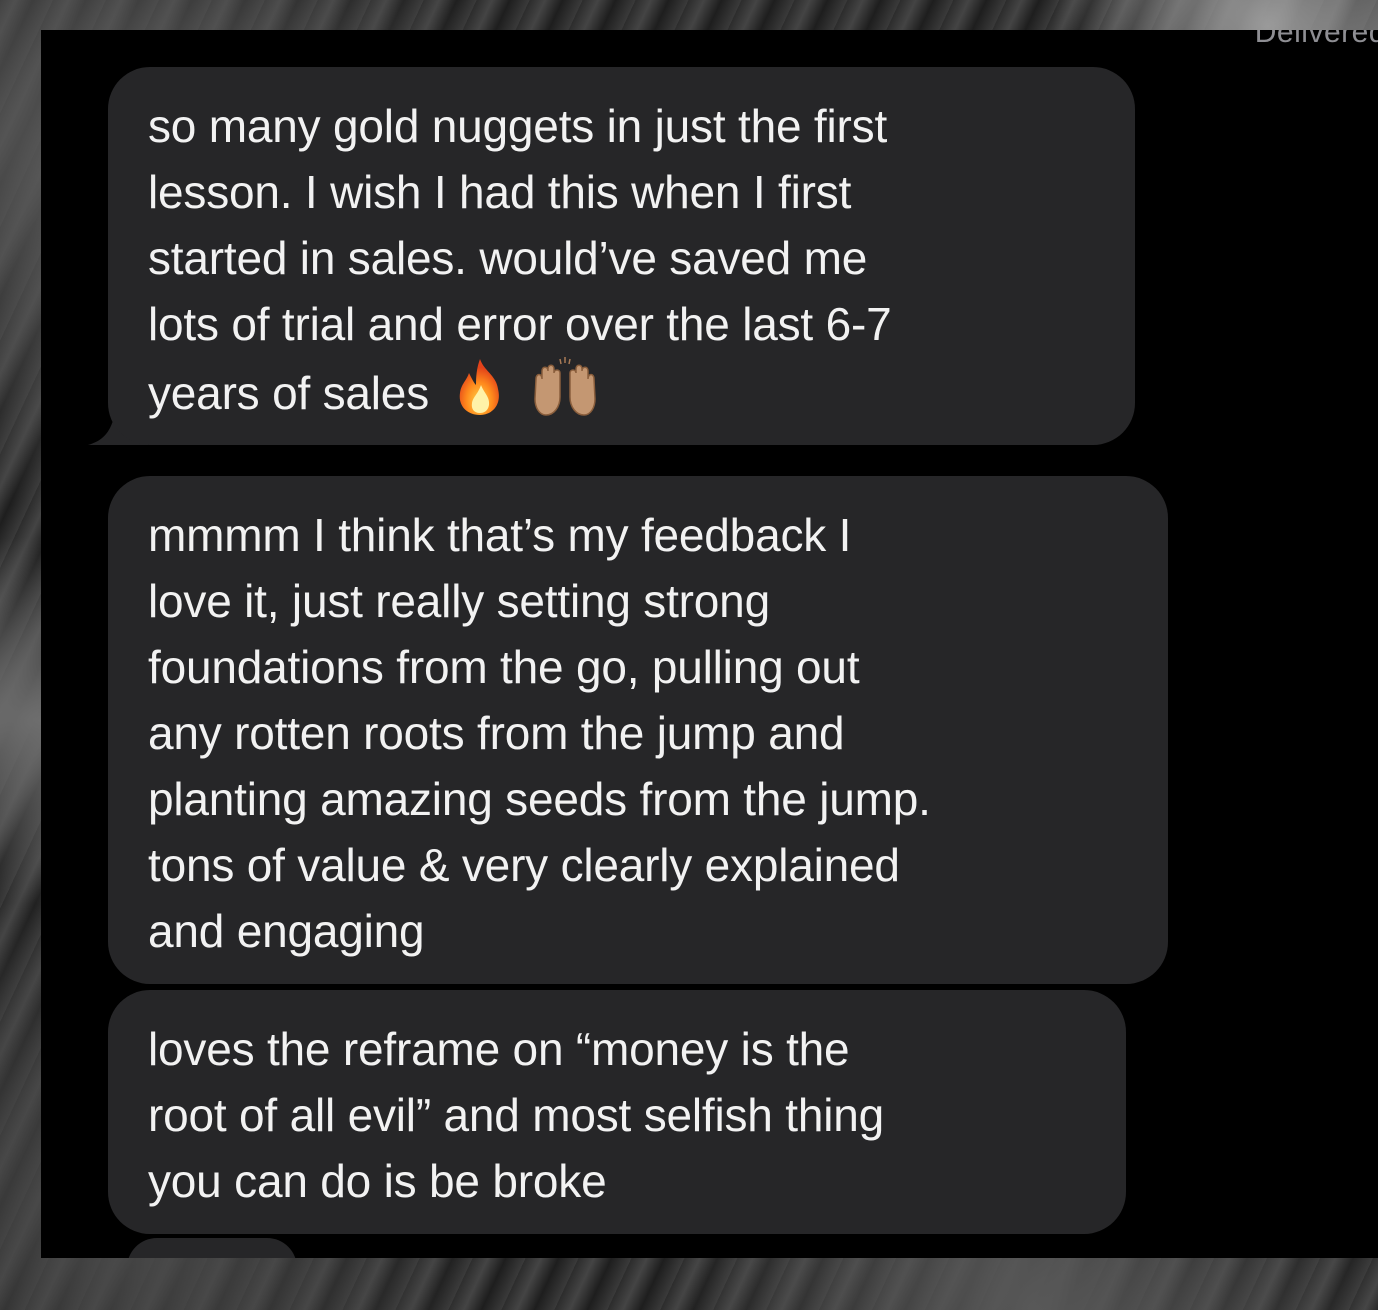 This screenshot has height=1310, width=1378. What do you see at coordinates (508, 258) in the screenshot?
I see `message-line: started in sales. would’ve saved me` at bounding box center [508, 258].